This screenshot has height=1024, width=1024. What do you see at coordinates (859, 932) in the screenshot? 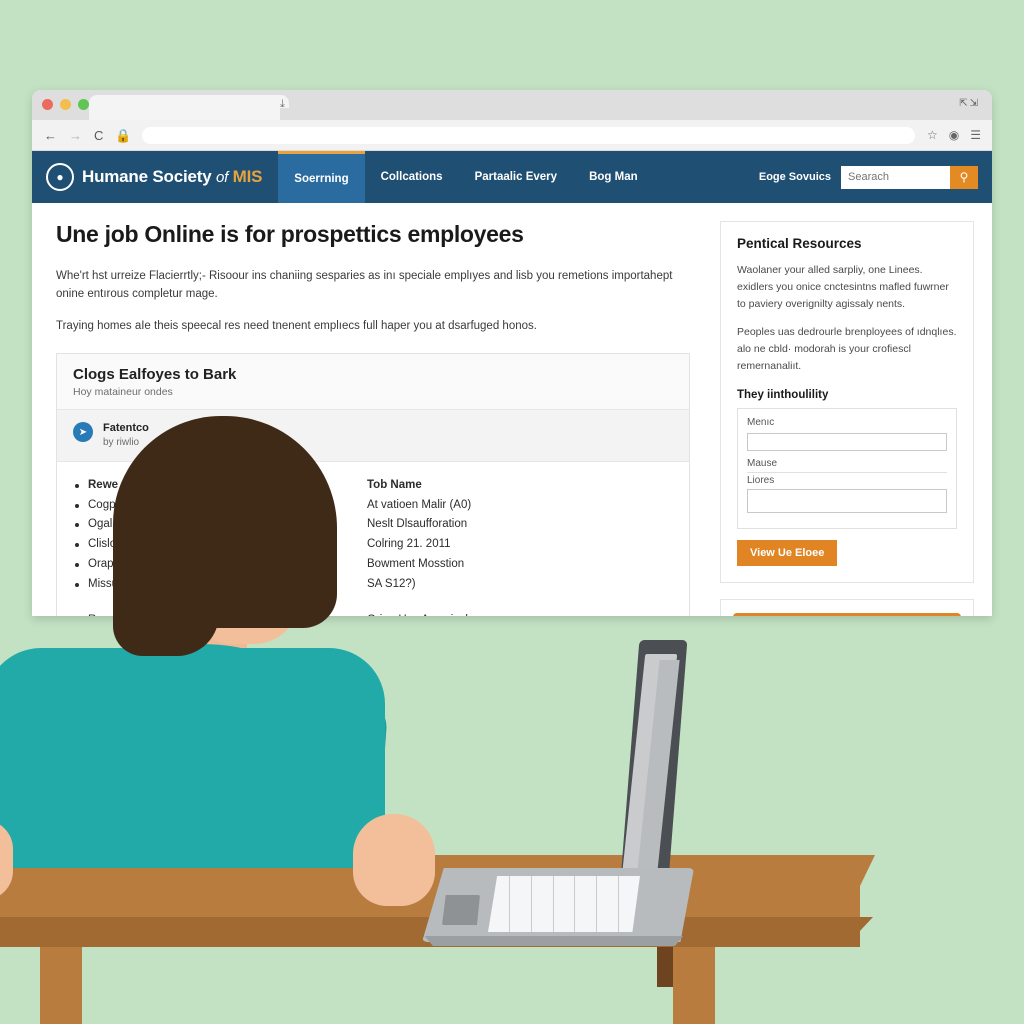
I see `desk-edge-bevel` at bounding box center [859, 932].